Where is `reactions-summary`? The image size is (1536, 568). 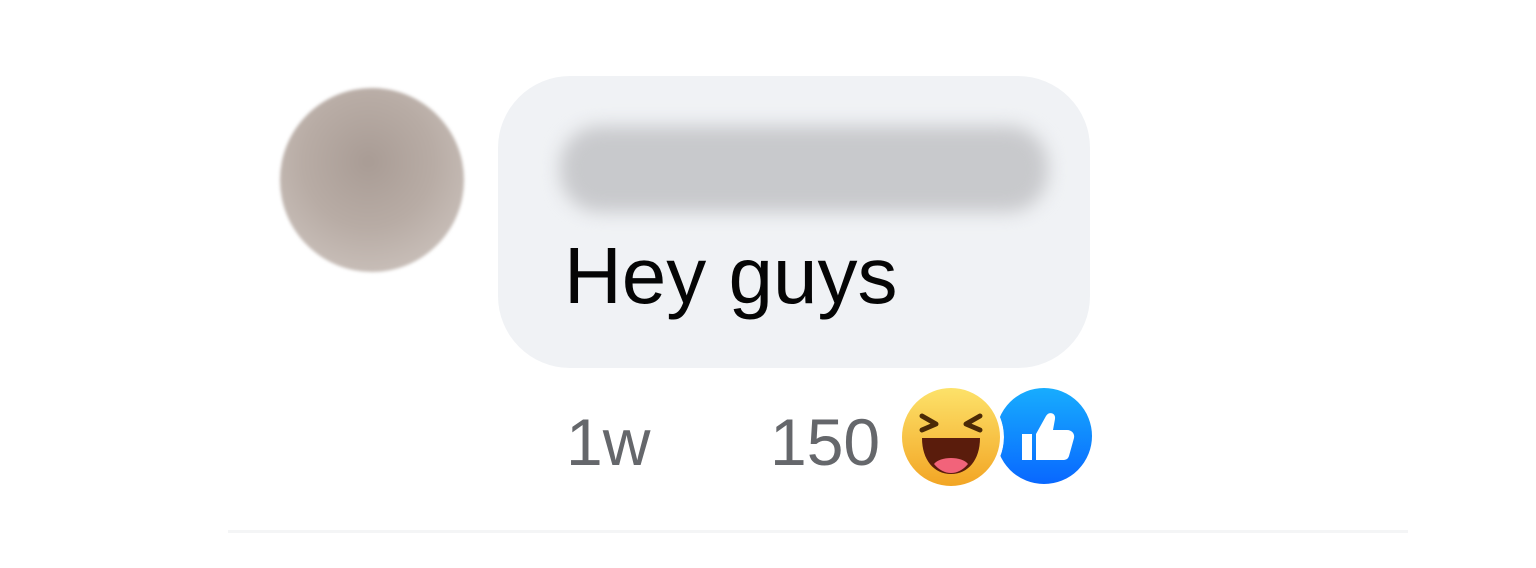
reactions-summary is located at coordinates (998, 437).